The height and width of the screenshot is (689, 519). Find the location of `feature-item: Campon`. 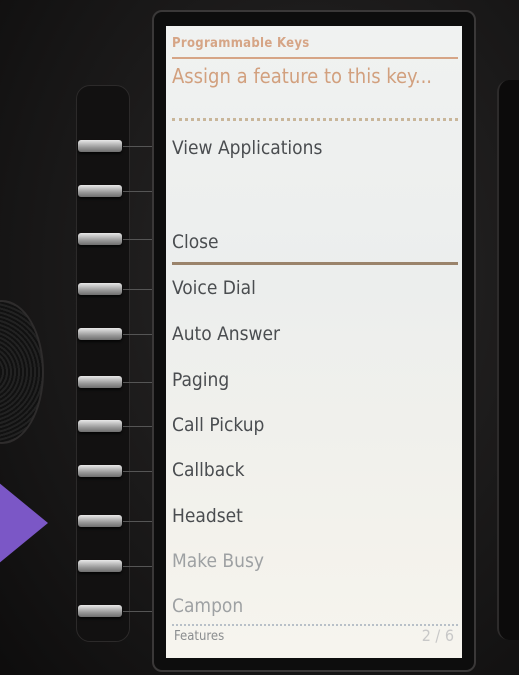

feature-item: Campon is located at coordinates (207, 606).